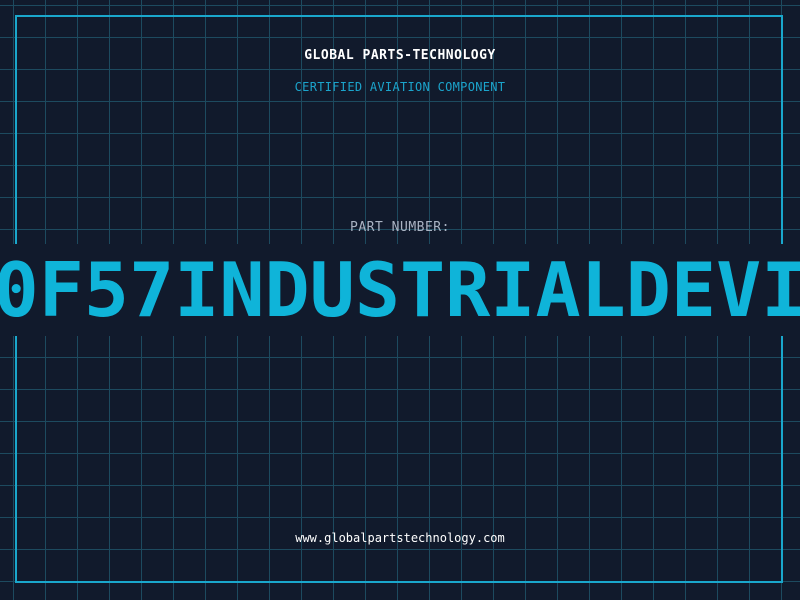  What do you see at coordinates (400, 87) in the screenshot?
I see `brand-subtitle: CERTIFIED AVIATION COMPONENT` at bounding box center [400, 87].